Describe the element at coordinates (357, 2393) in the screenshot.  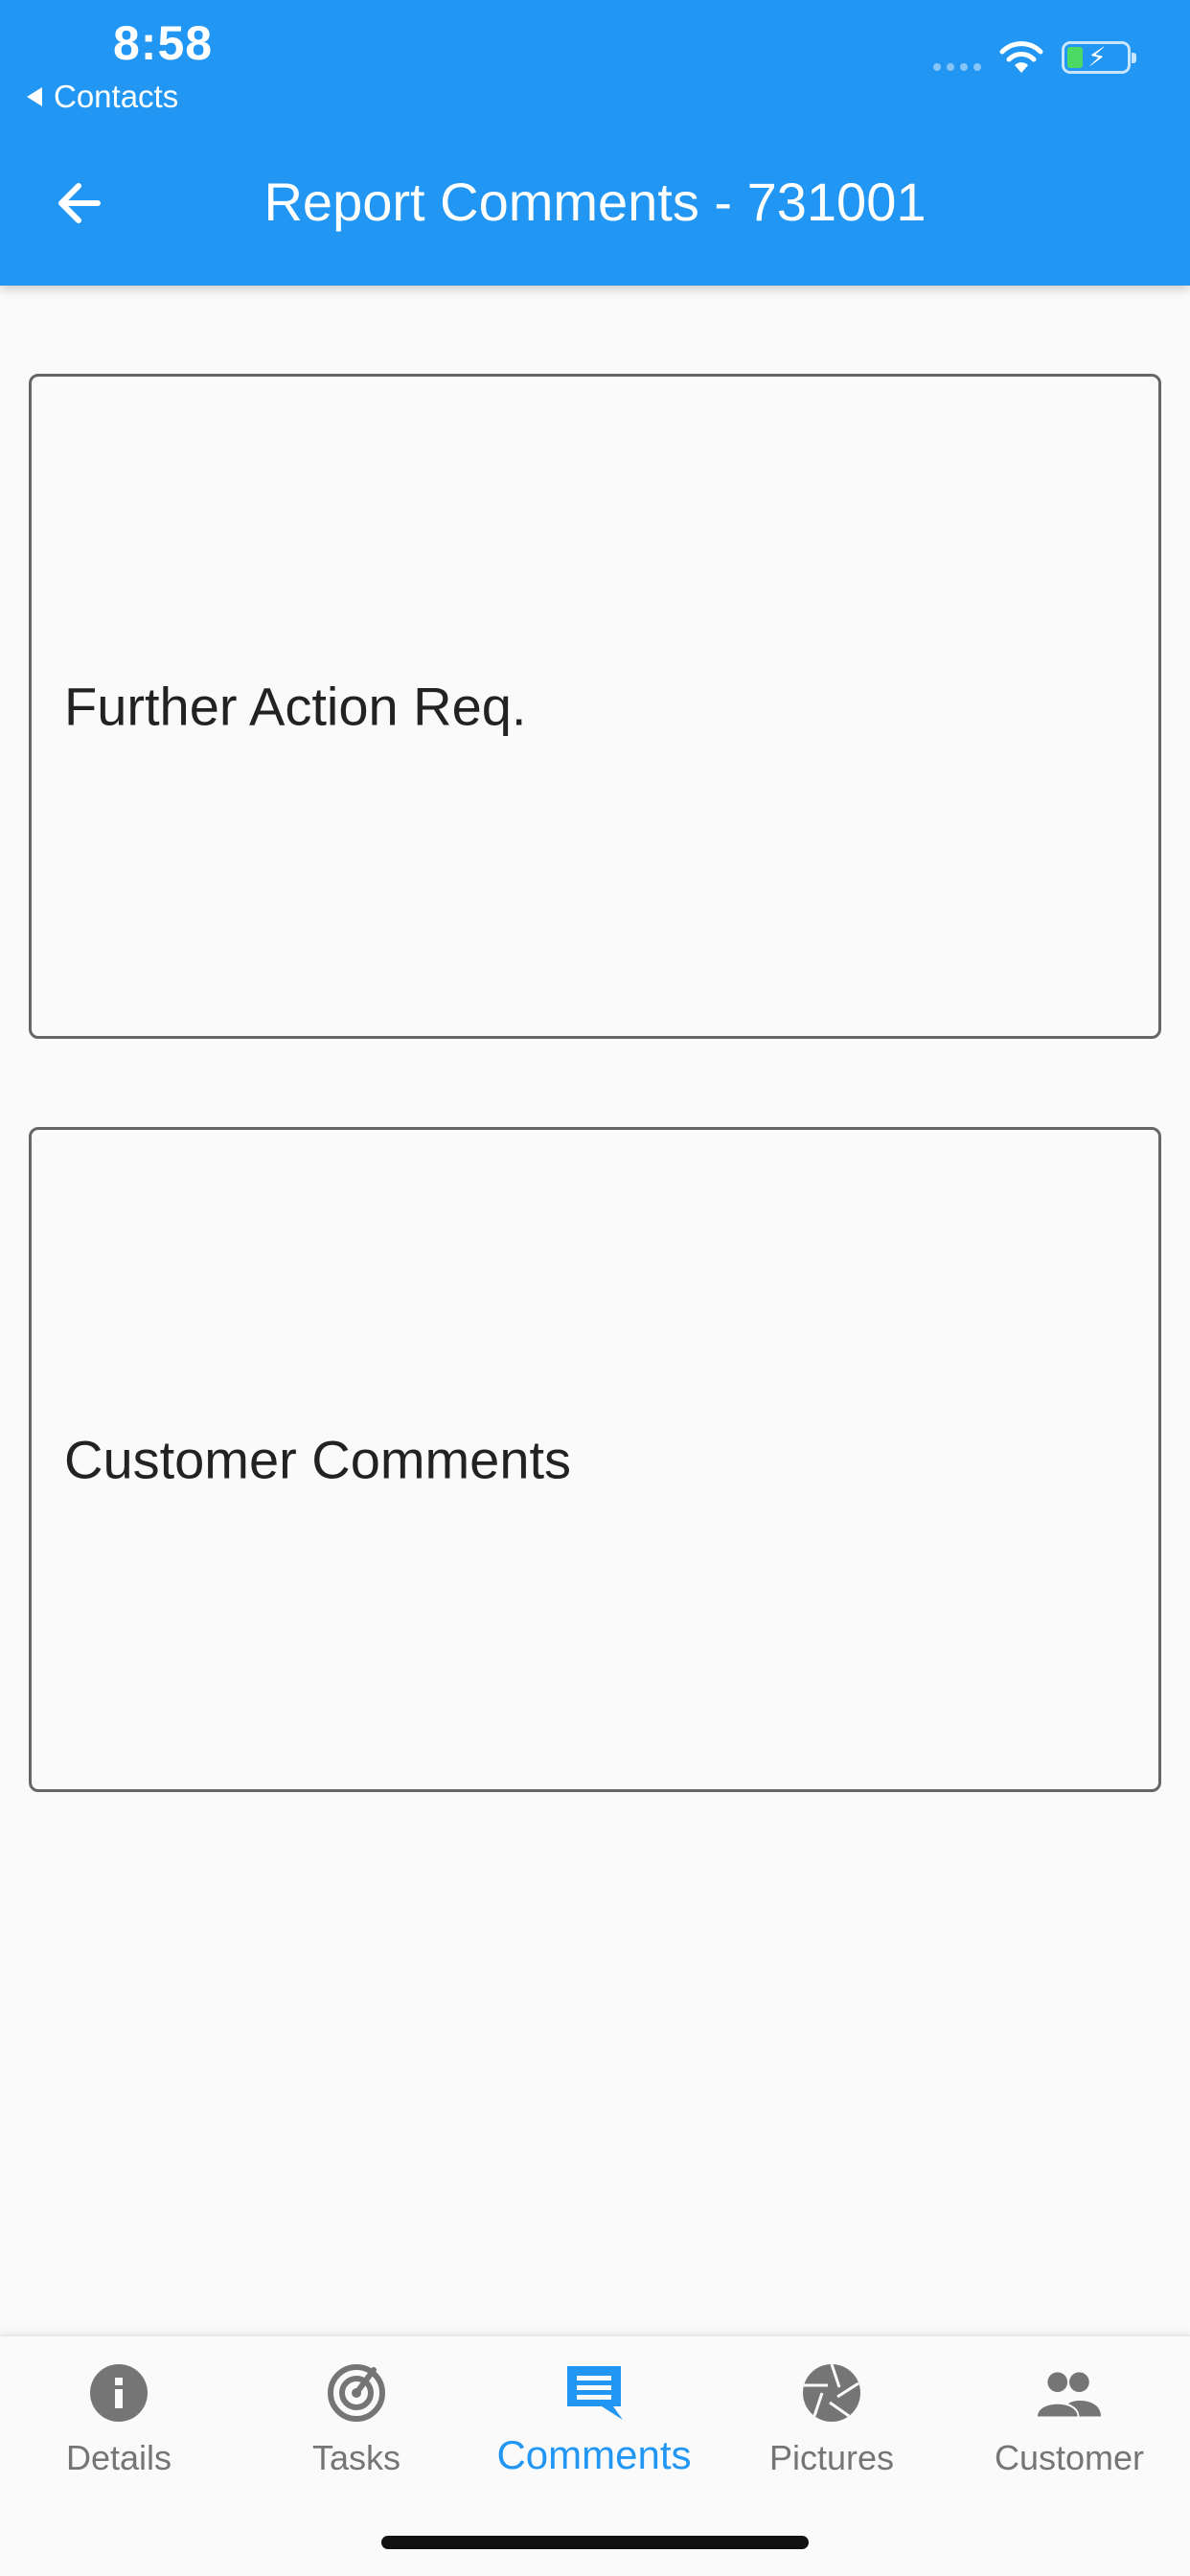
I see `target-icon` at that location.